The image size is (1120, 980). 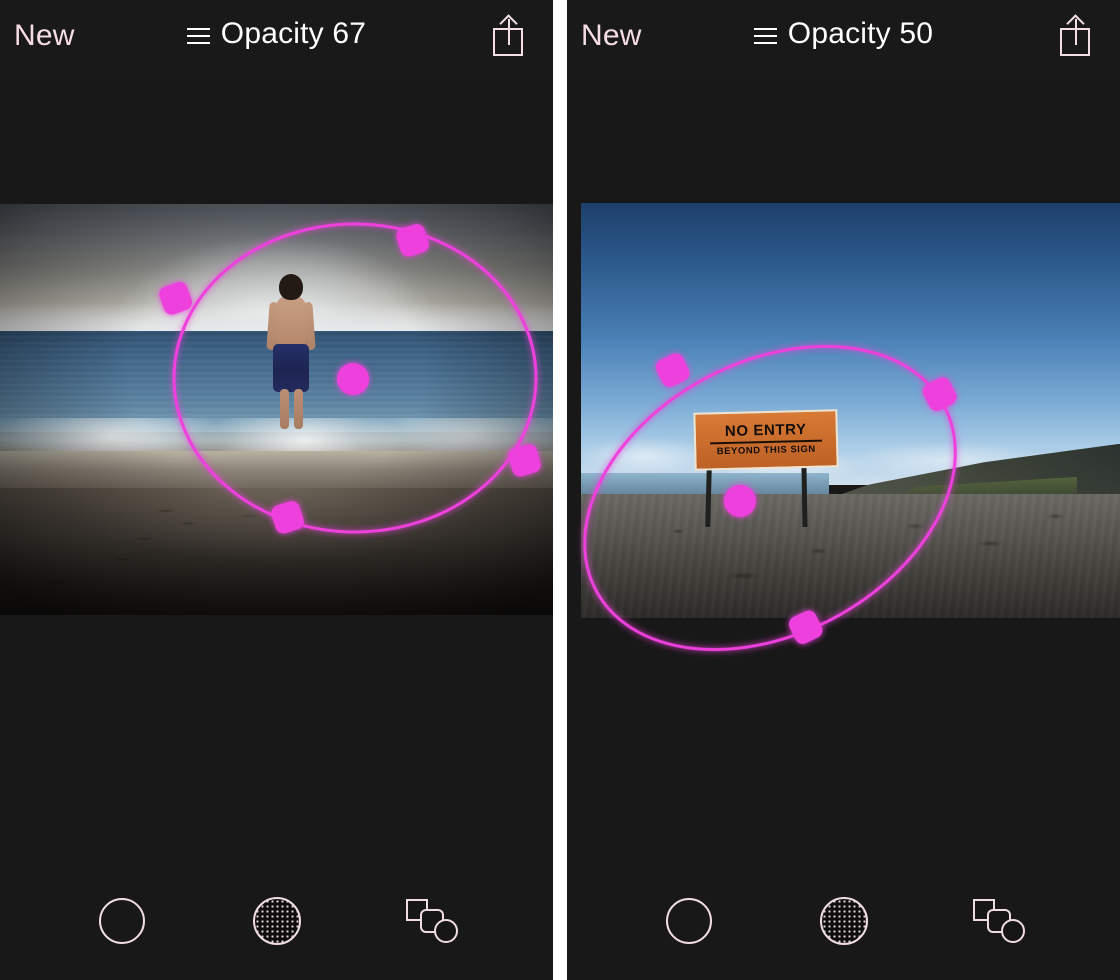 I want to click on tool-circle-outline-left, so click(x=122, y=921).